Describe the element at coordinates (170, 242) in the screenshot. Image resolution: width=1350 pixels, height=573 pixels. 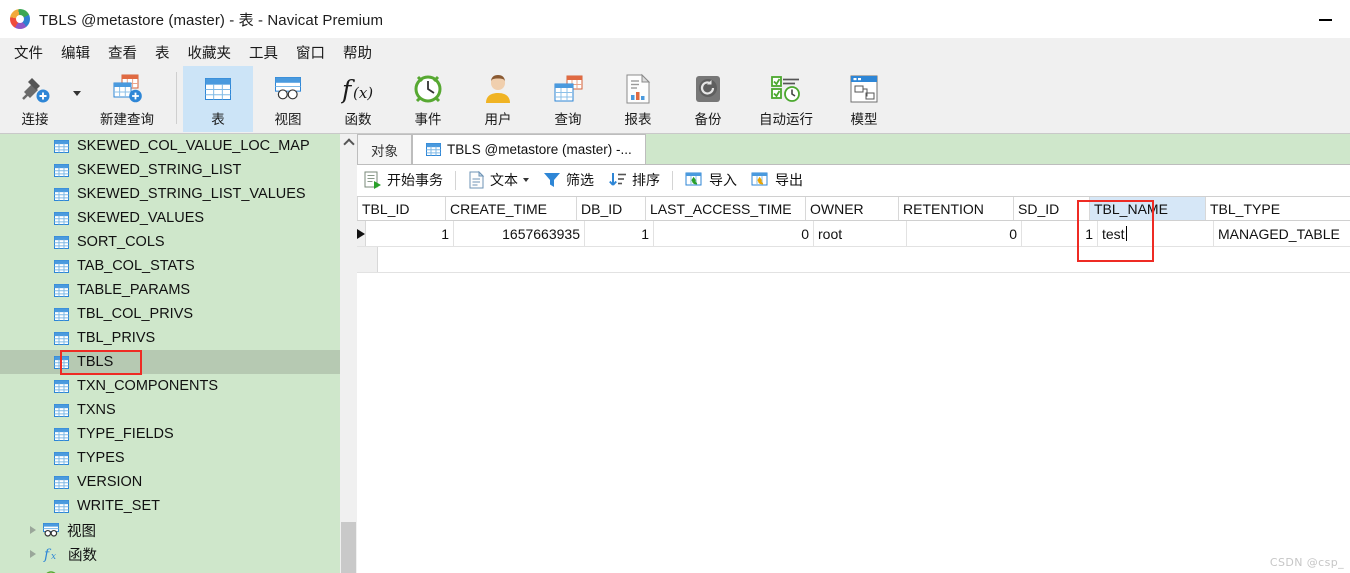
I see `sidebar-item-sort_cols: SORT_COLS` at that location.